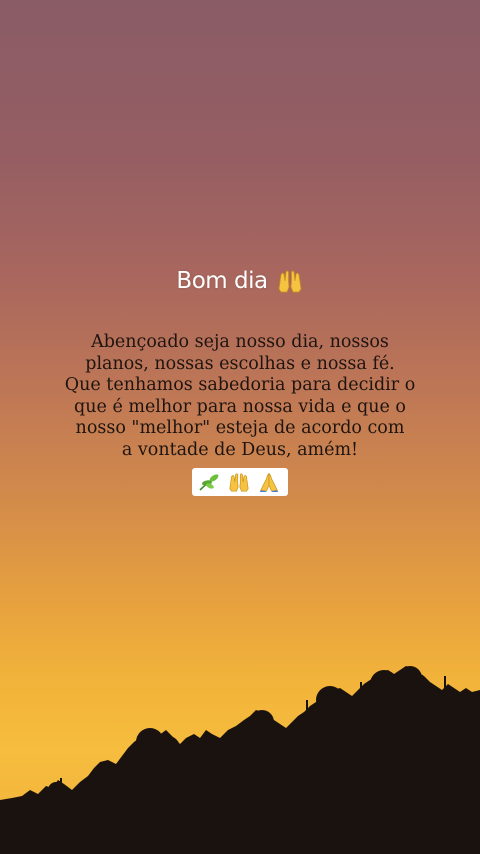 Image resolution: width=480 pixels, height=854 pixels. Describe the element at coordinates (222, 281) in the screenshot. I see `greeting-text: Bom dia` at that location.